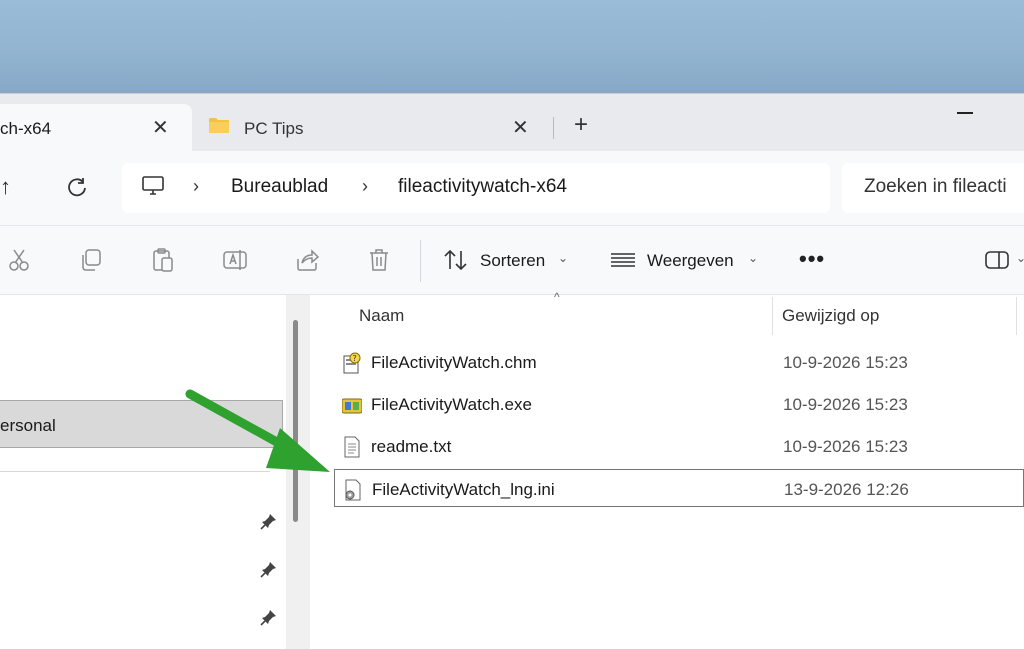  What do you see at coordinates (352, 447) in the screenshot?
I see `text-file-icon` at bounding box center [352, 447].